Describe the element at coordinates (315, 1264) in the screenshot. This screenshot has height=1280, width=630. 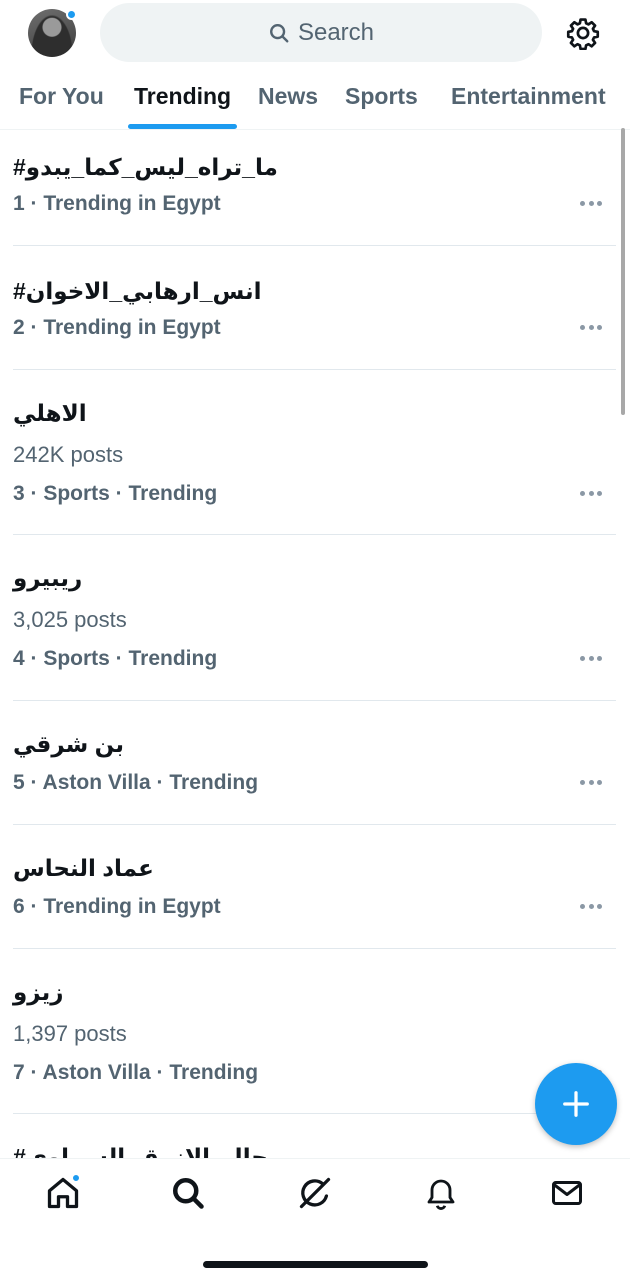
I see `home-indicator-bar` at that location.